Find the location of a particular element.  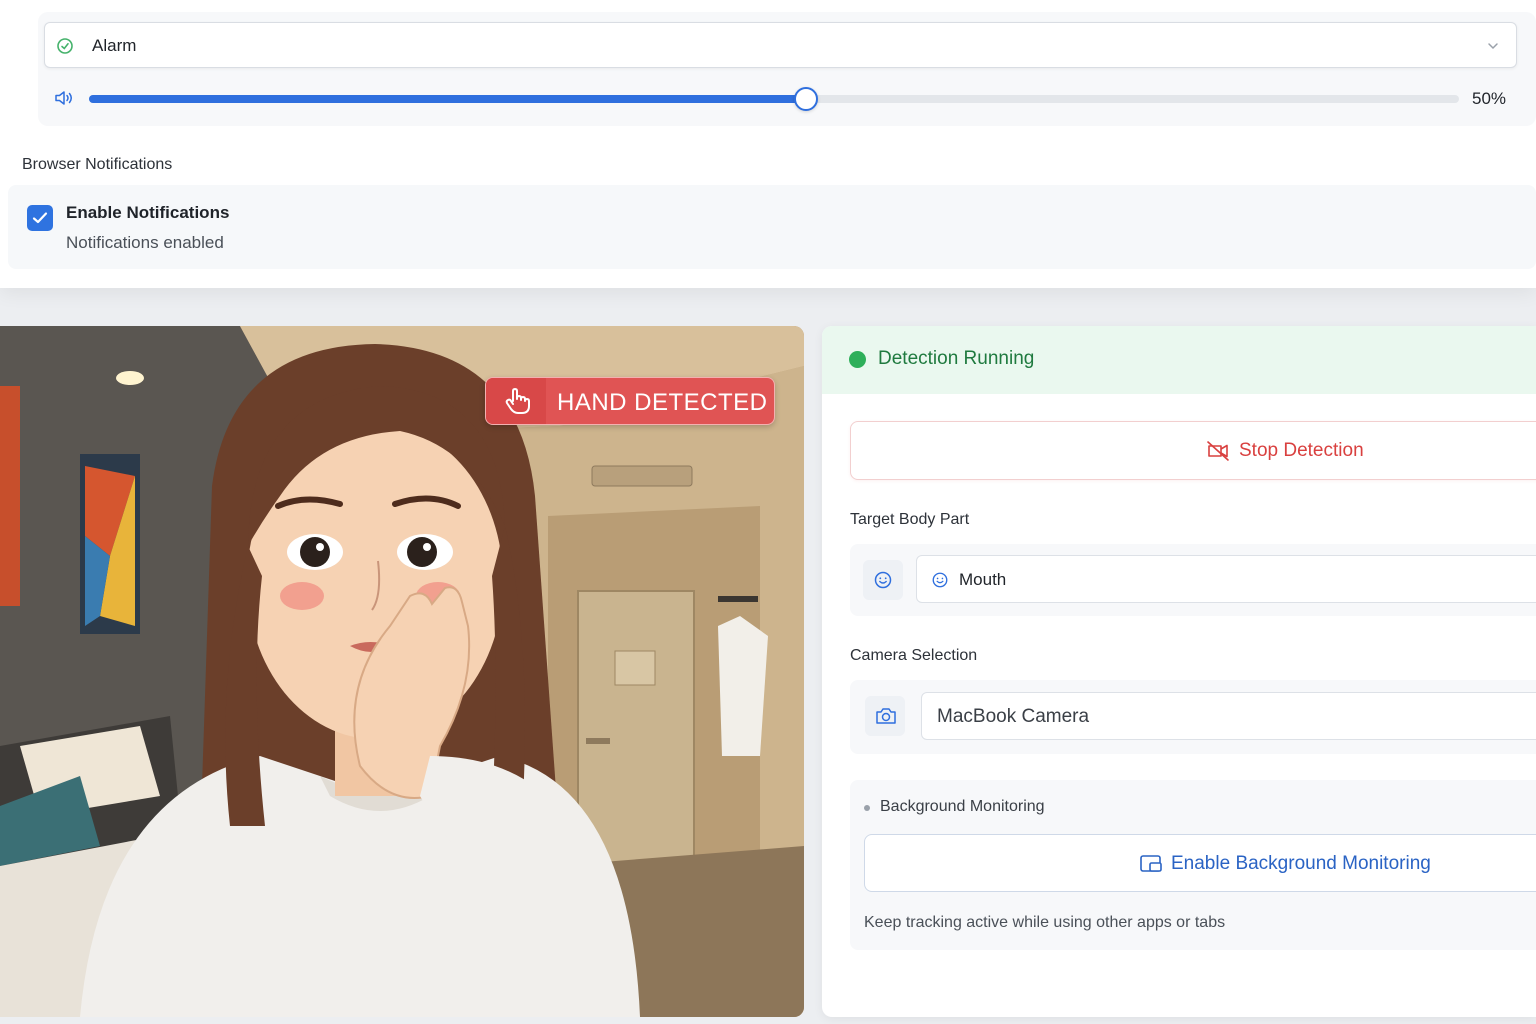

target-icon-chip is located at coordinates (883, 580).